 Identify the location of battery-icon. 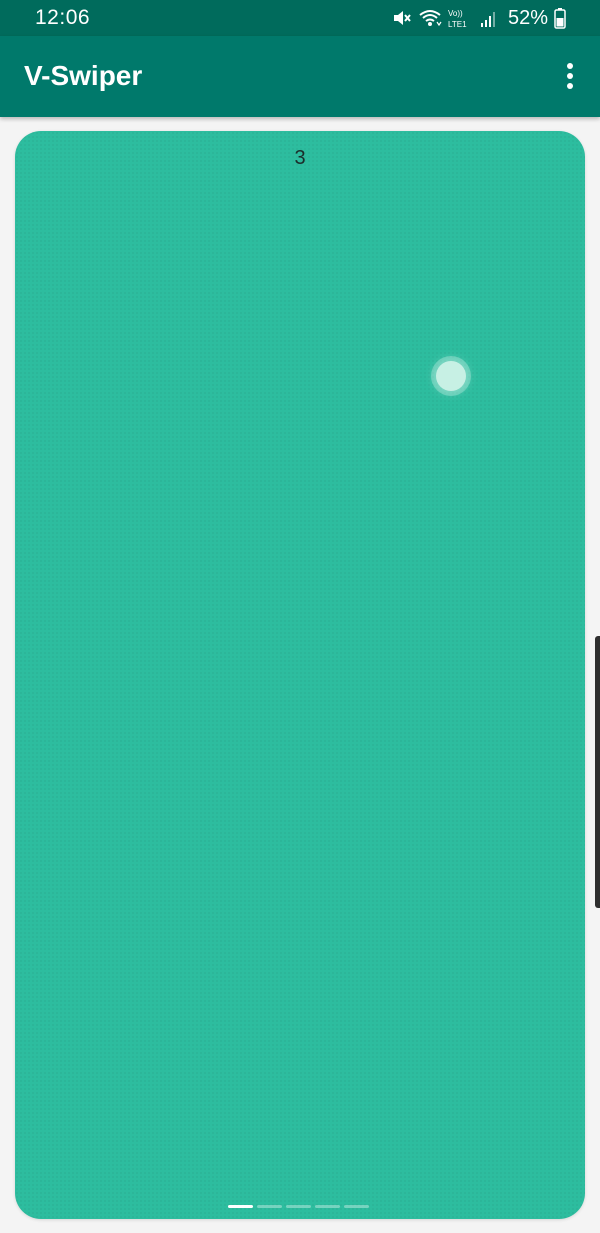
(560, 18).